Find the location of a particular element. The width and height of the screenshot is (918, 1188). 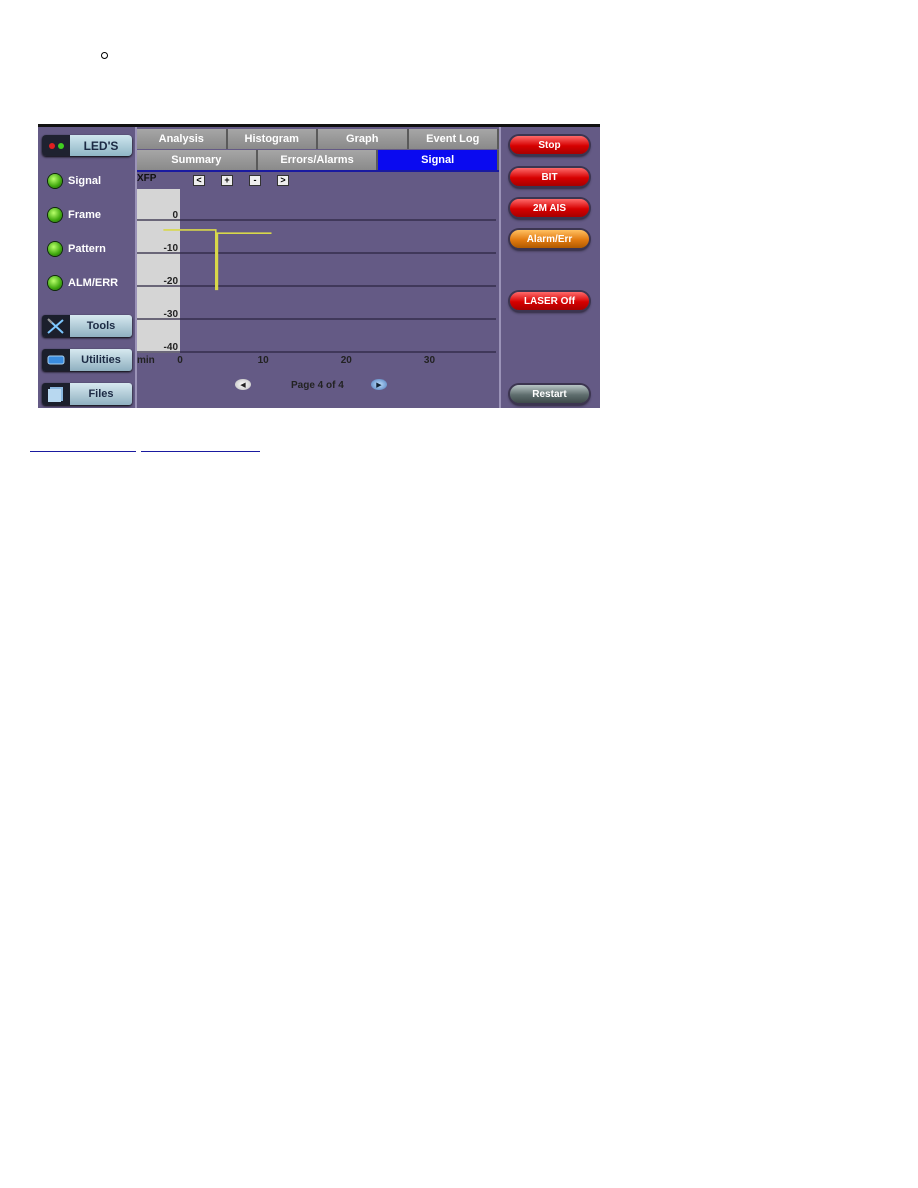

scroll-left-button: < is located at coordinates (199, 180).